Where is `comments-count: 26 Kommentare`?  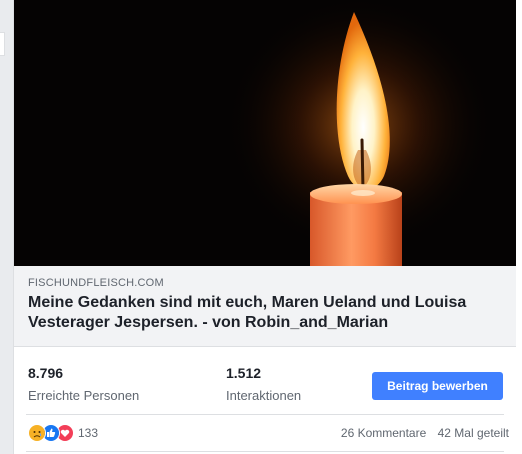 comments-count: 26 Kommentare is located at coordinates (383, 433).